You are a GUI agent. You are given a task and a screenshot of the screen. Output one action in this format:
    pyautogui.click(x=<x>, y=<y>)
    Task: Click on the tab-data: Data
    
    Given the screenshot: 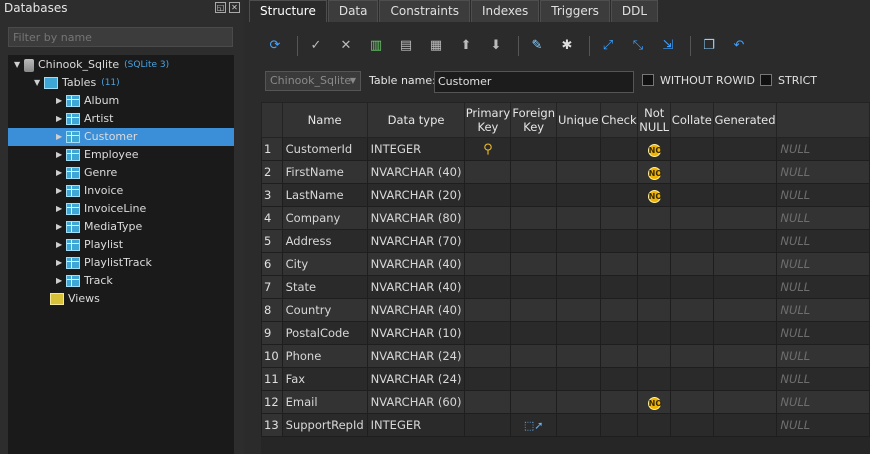 What is the action you would take?
    pyautogui.click(x=353, y=11)
    